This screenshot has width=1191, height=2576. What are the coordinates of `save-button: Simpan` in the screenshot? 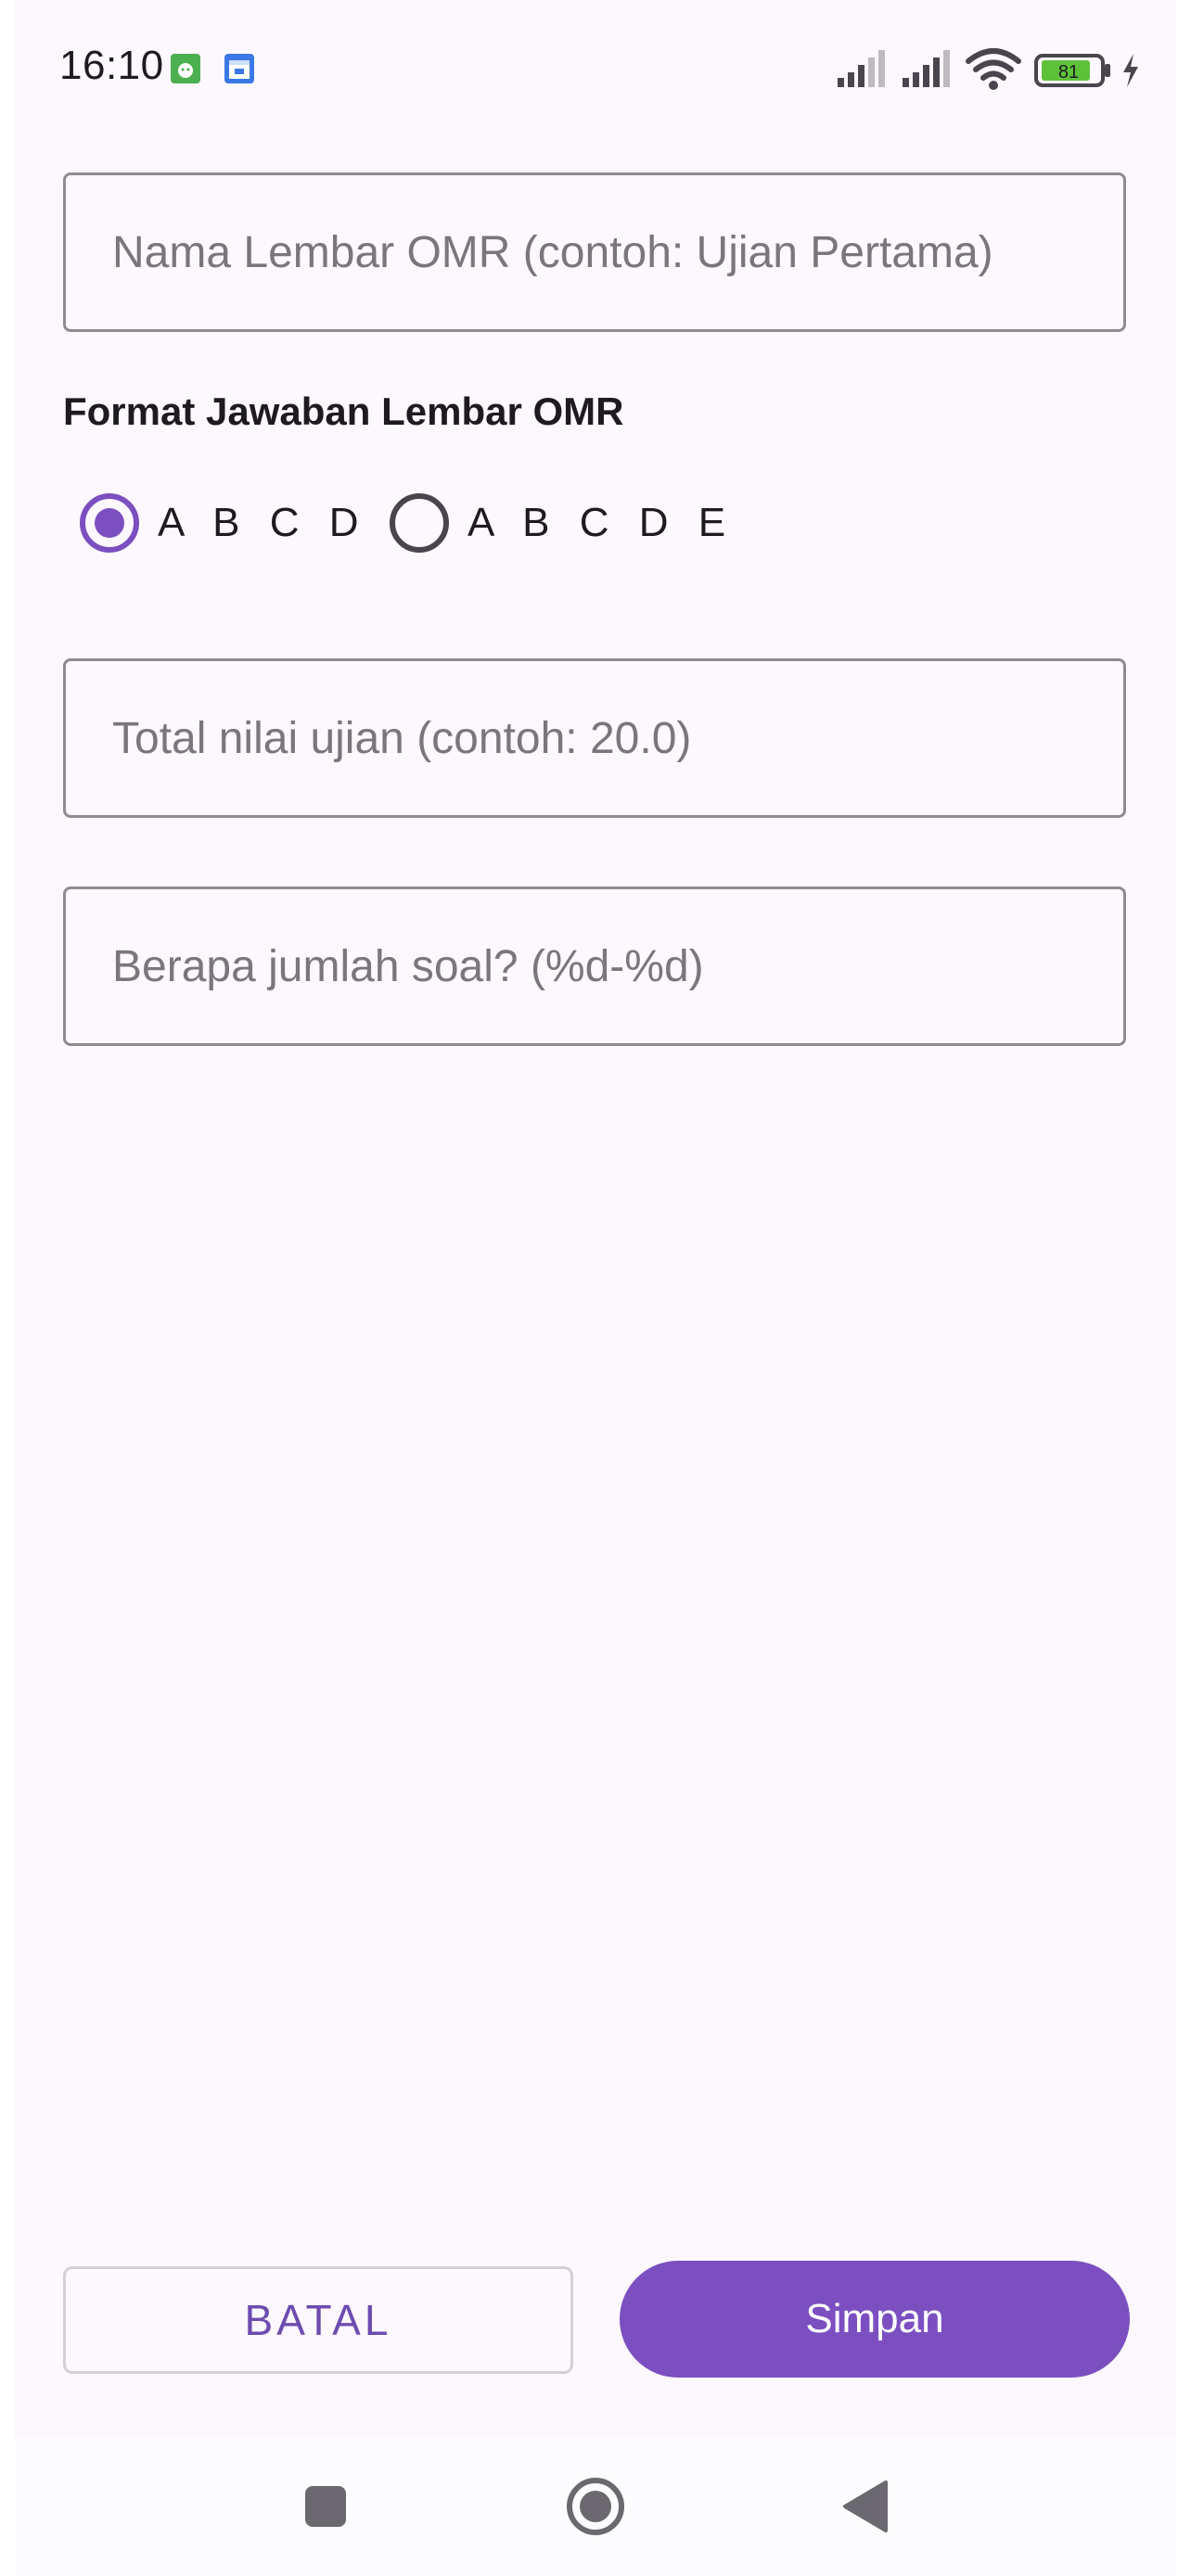 It's located at (875, 2319).